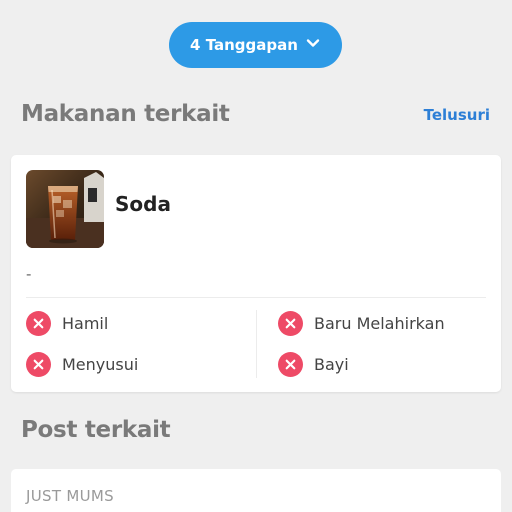  I want to click on post-card: JUST MUMS, so click(256, 490).